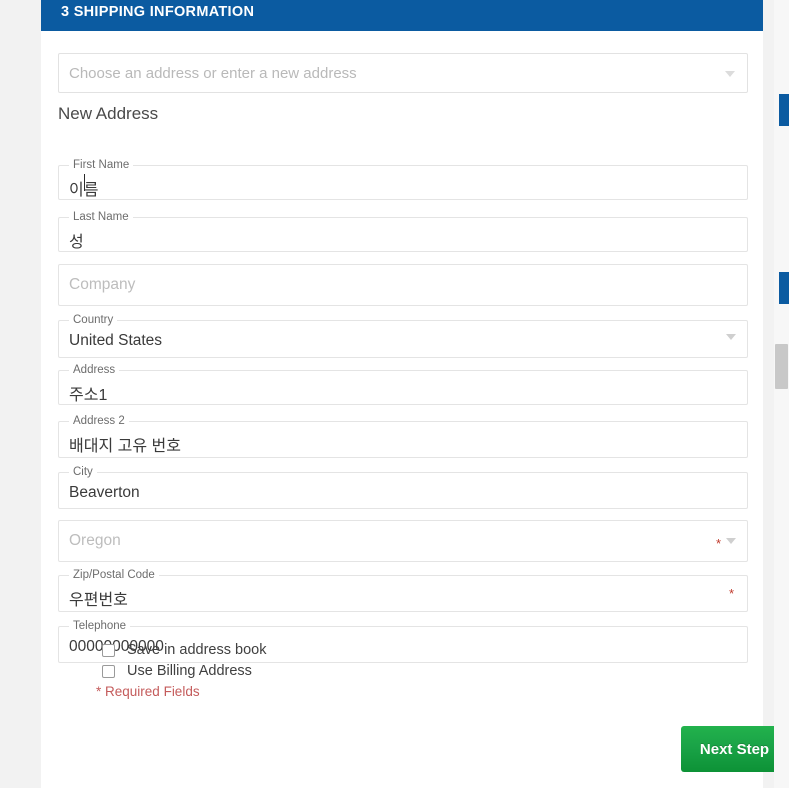  Describe the element at coordinates (93, 320) in the screenshot. I see `field-label-country: Country` at that location.